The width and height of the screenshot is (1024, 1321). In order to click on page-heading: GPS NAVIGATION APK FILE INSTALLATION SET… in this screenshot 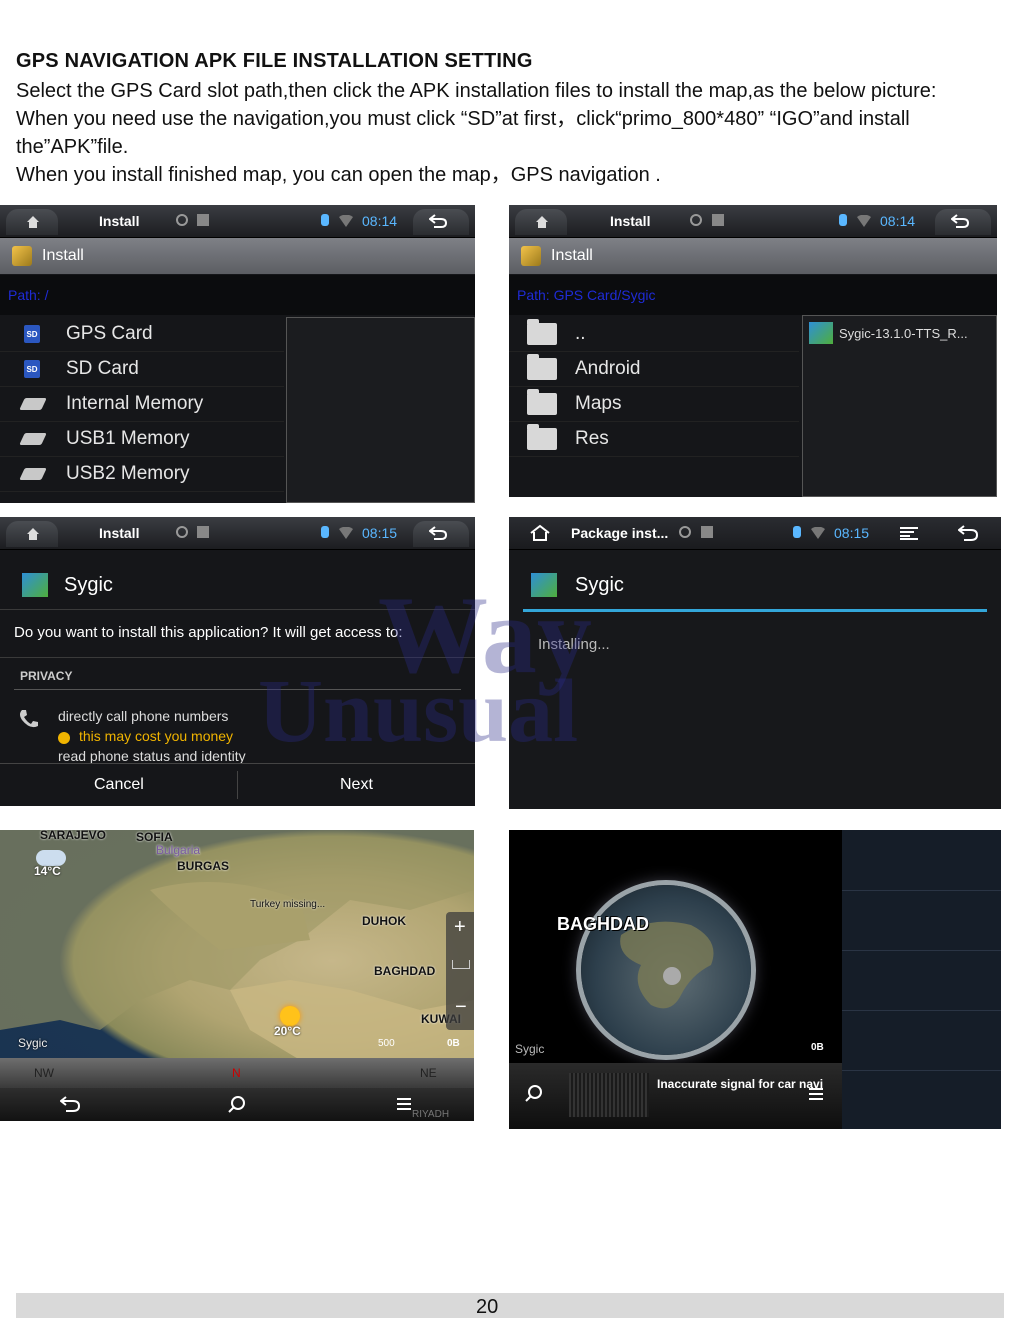, I will do `click(274, 61)`.